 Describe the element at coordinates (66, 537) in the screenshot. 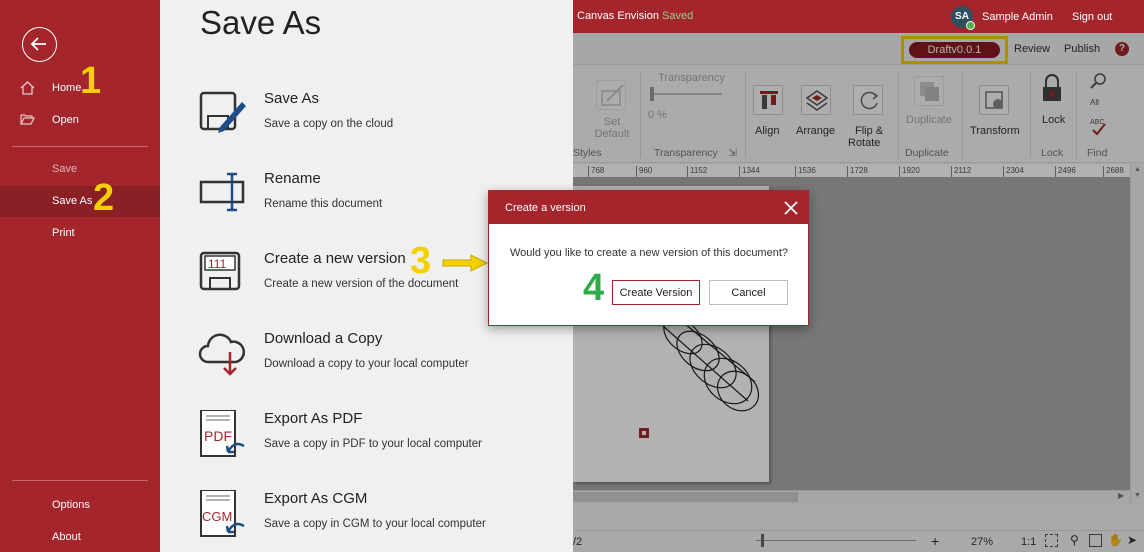

I see `sidebar-item-label: About` at that location.